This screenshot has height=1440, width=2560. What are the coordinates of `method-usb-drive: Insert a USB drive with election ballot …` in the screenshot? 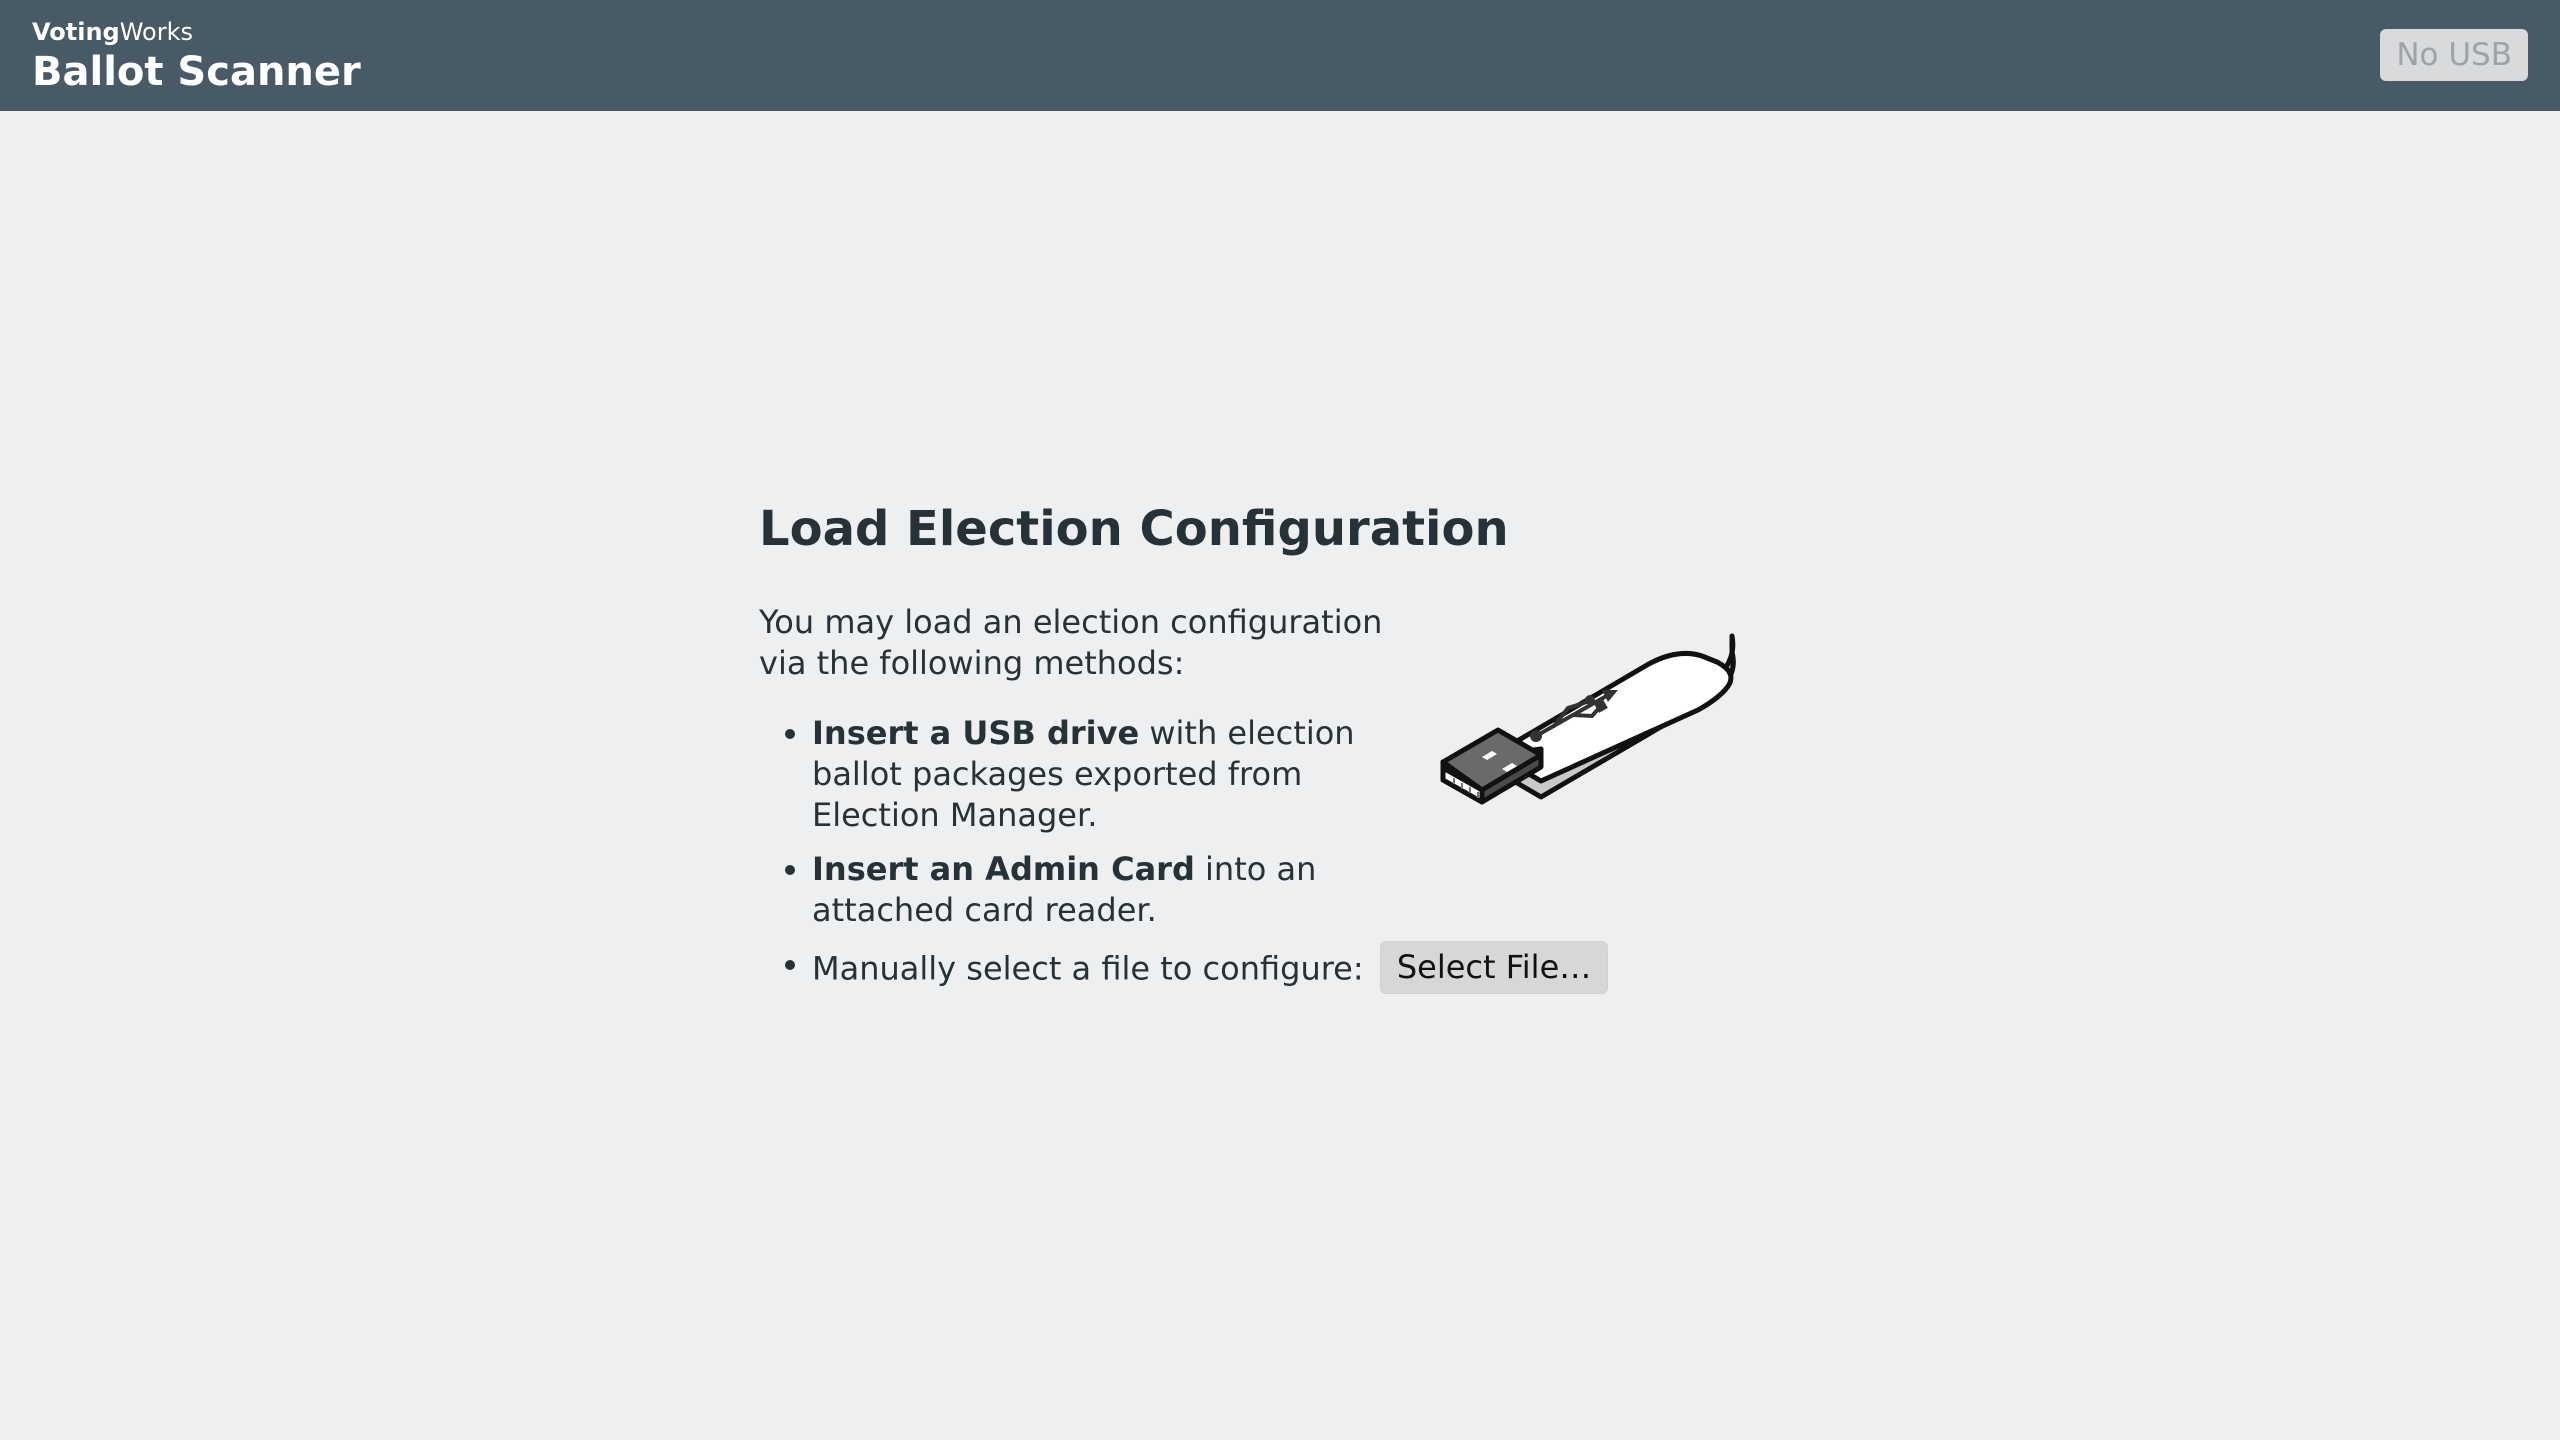 It's located at (1075, 774).